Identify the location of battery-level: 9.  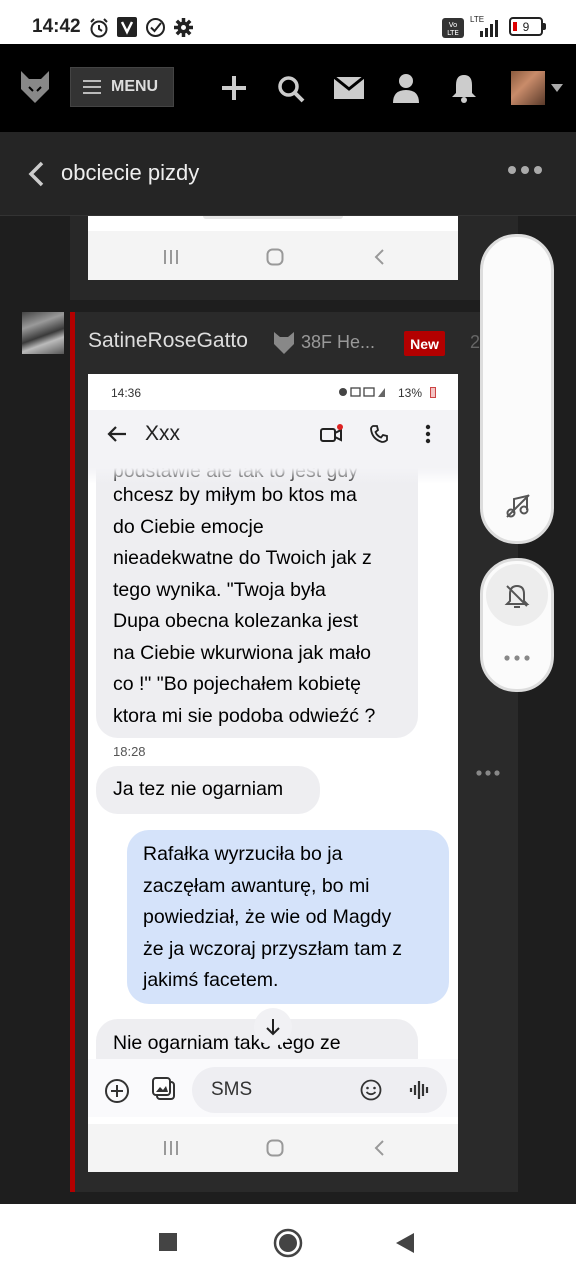
(526, 26).